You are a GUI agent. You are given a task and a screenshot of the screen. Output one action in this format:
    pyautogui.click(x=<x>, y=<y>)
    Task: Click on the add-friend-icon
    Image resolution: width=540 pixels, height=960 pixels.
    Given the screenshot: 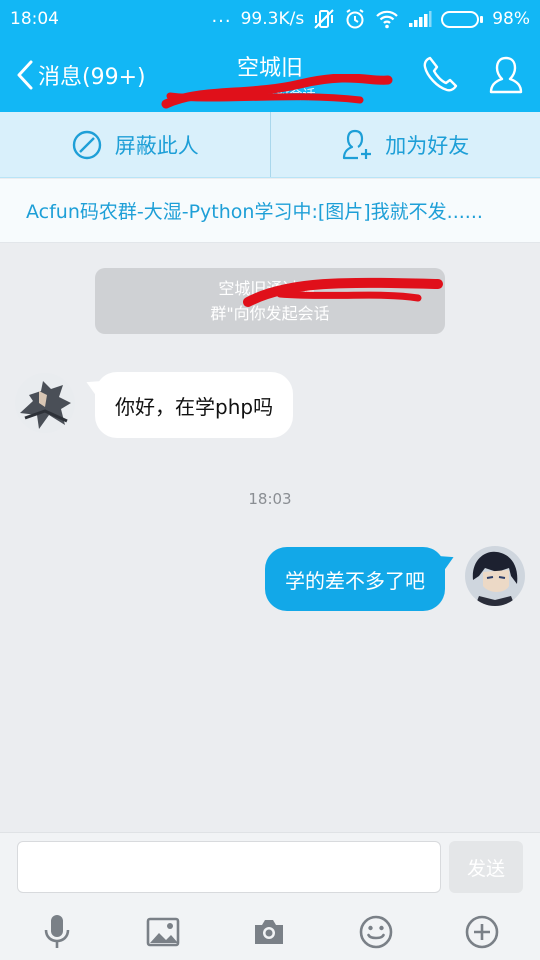 What is the action you would take?
    pyautogui.click(x=357, y=144)
    